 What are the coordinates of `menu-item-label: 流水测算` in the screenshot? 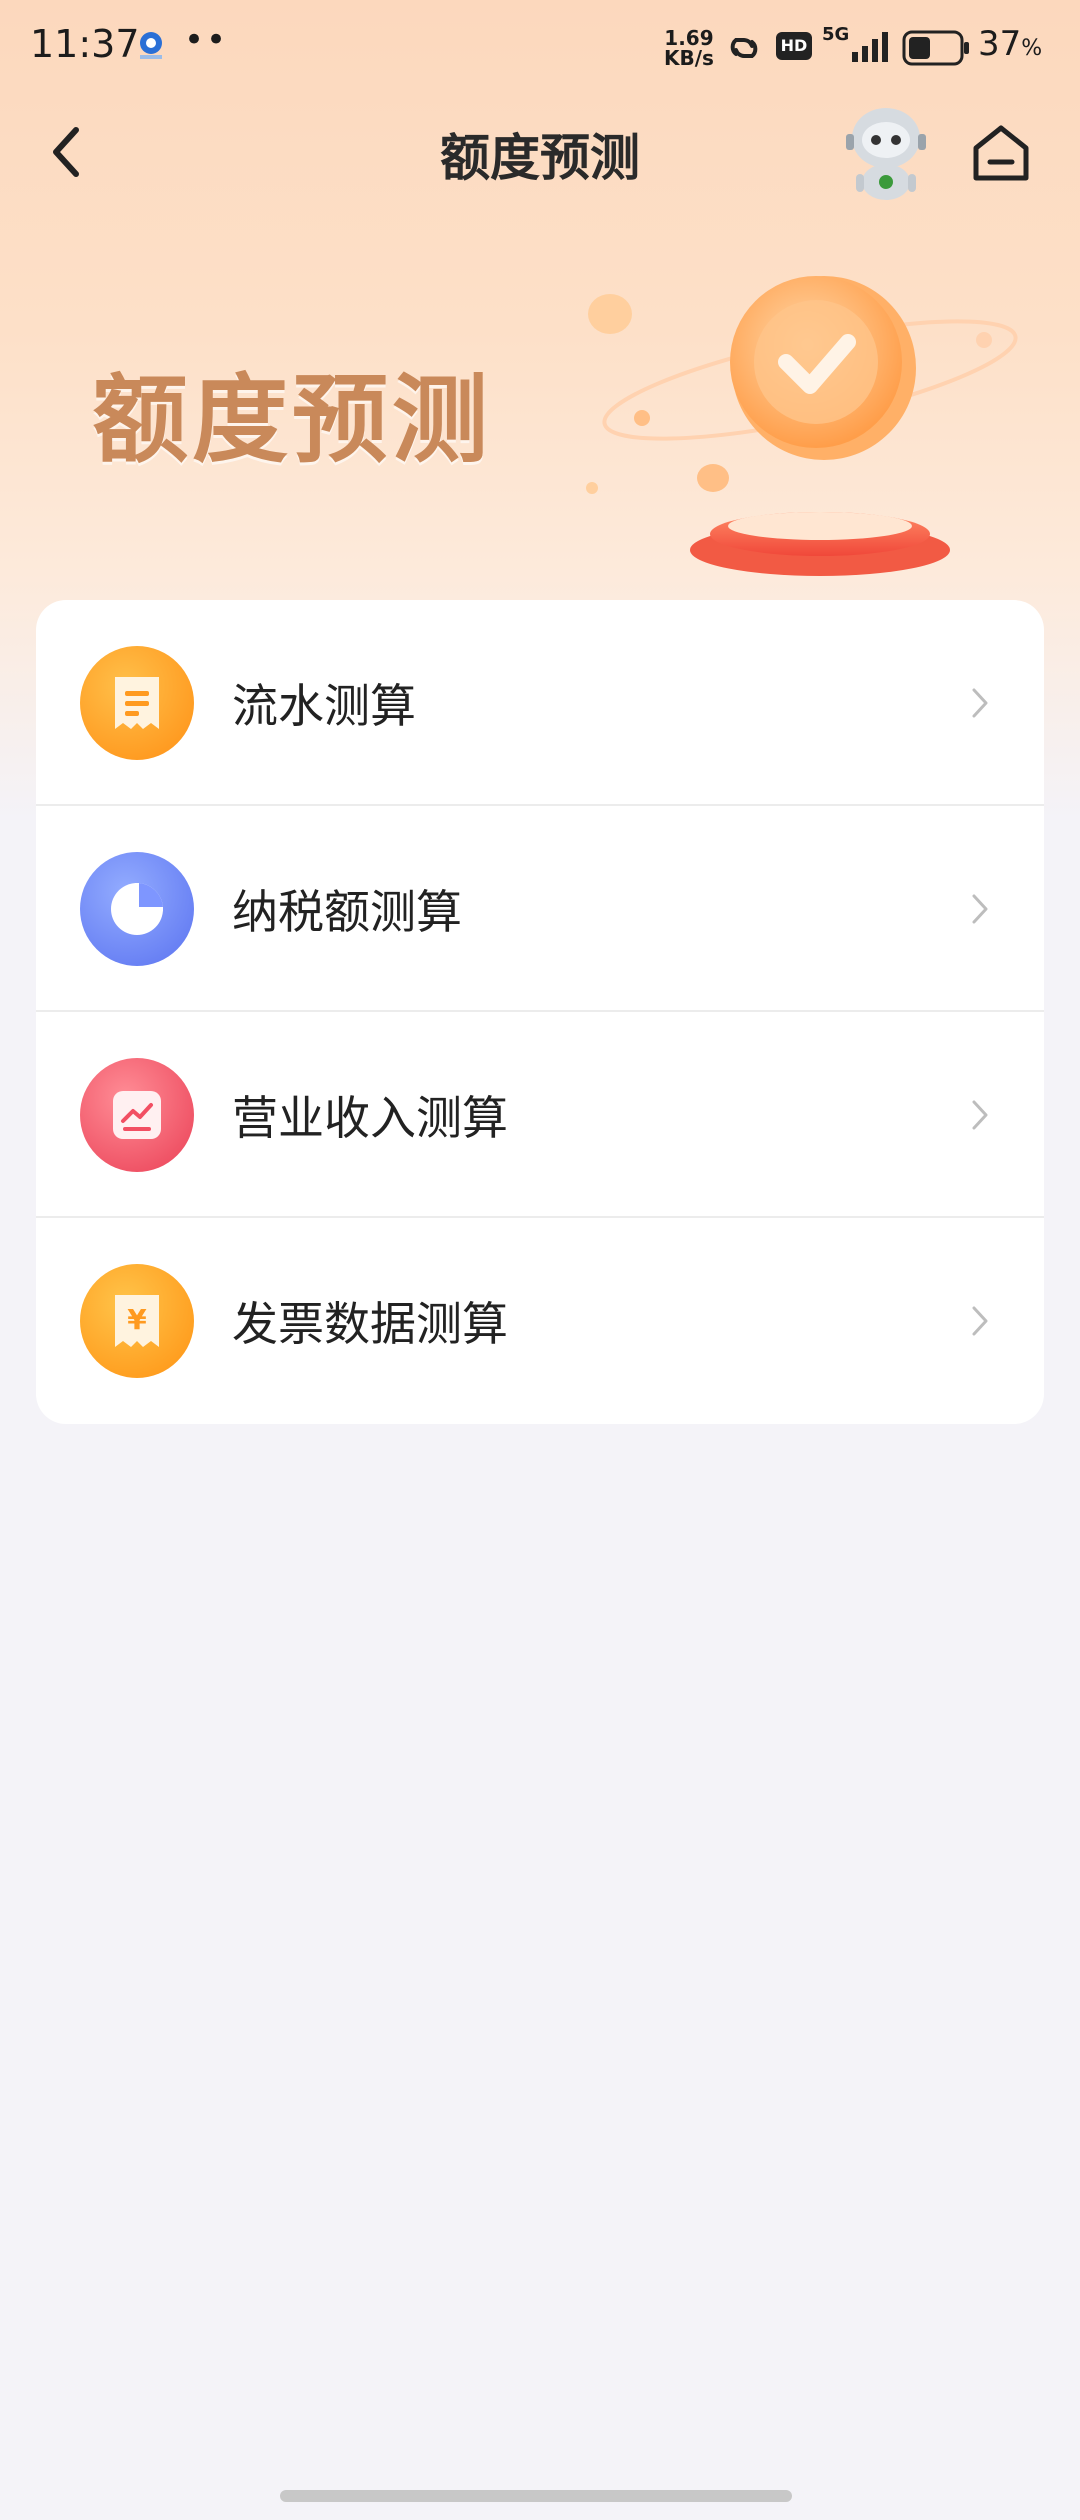 It's located at (324, 706).